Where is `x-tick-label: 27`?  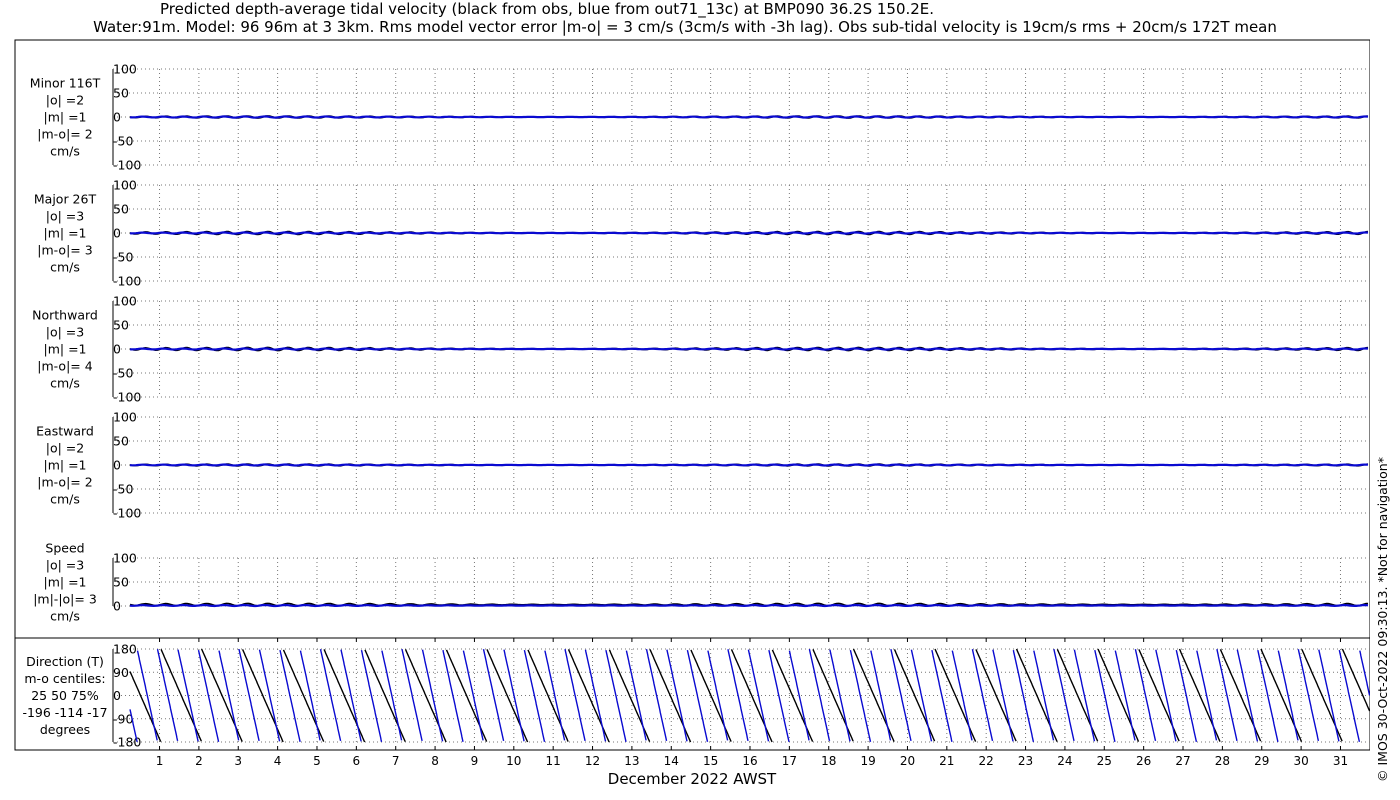 x-tick-label: 27 is located at coordinates (1182, 761).